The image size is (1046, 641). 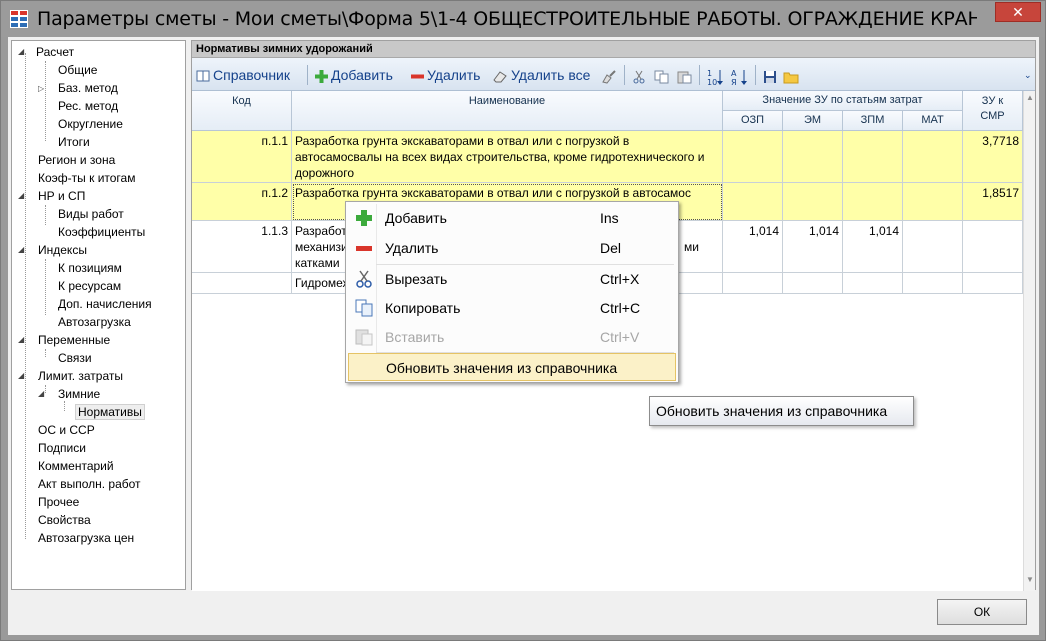 What do you see at coordinates (608, 77) in the screenshot?
I see `clear-brush-icon` at bounding box center [608, 77].